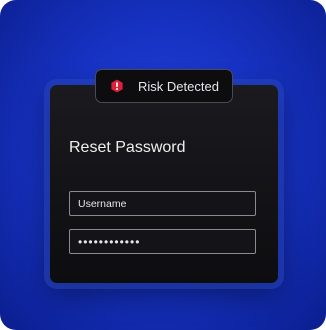  What do you see at coordinates (162, 203) in the screenshot?
I see `username-field` at bounding box center [162, 203].